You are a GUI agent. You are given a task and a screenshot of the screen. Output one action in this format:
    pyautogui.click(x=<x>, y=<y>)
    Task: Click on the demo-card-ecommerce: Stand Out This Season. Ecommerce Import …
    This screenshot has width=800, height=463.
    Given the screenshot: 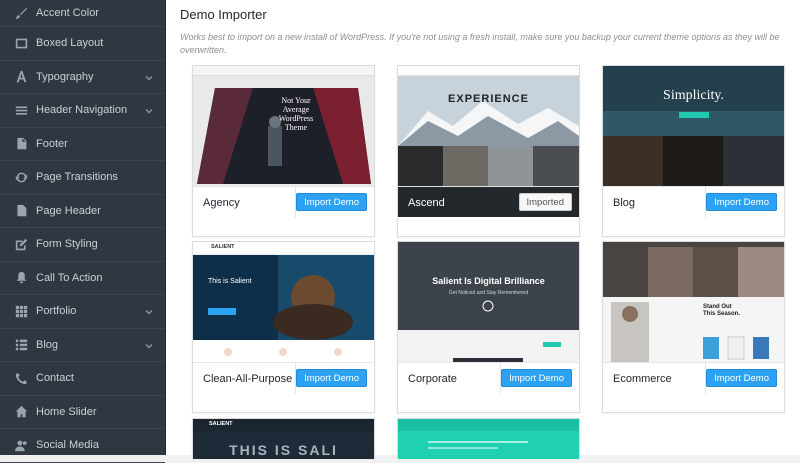 What is the action you would take?
    pyautogui.click(x=693, y=327)
    